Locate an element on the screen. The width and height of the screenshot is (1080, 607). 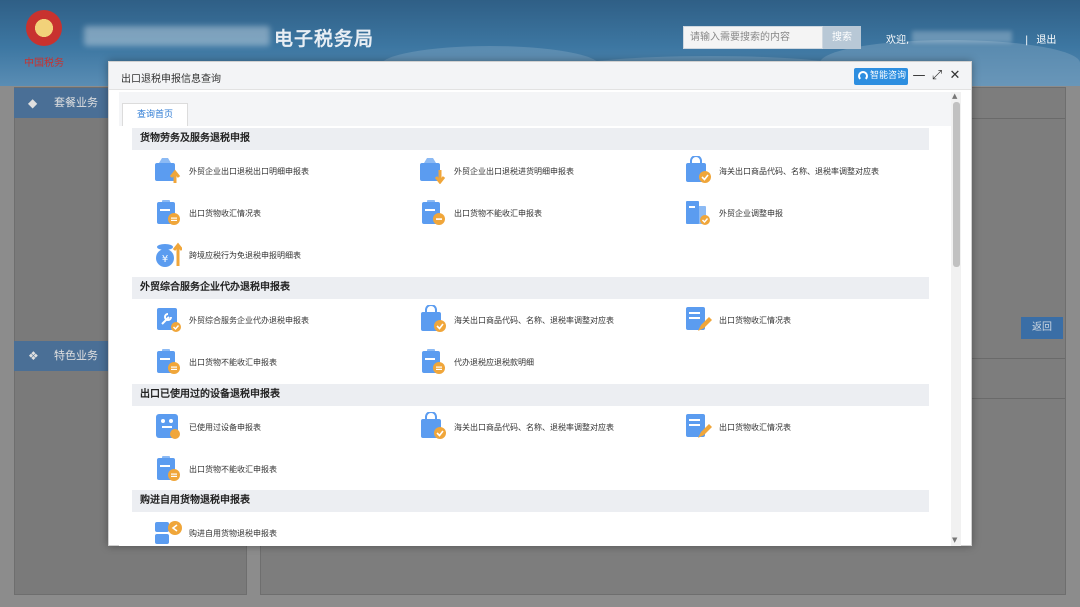
report-link-label: 已使用过设备申报表 is located at coordinates (225, 427).